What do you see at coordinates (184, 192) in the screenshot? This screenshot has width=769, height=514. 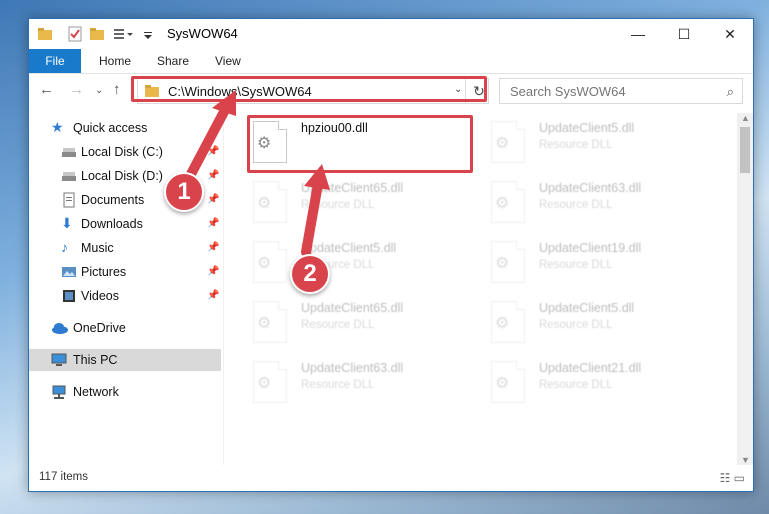 I see `step-1-badge: 1` at bounding box center [184, 192].